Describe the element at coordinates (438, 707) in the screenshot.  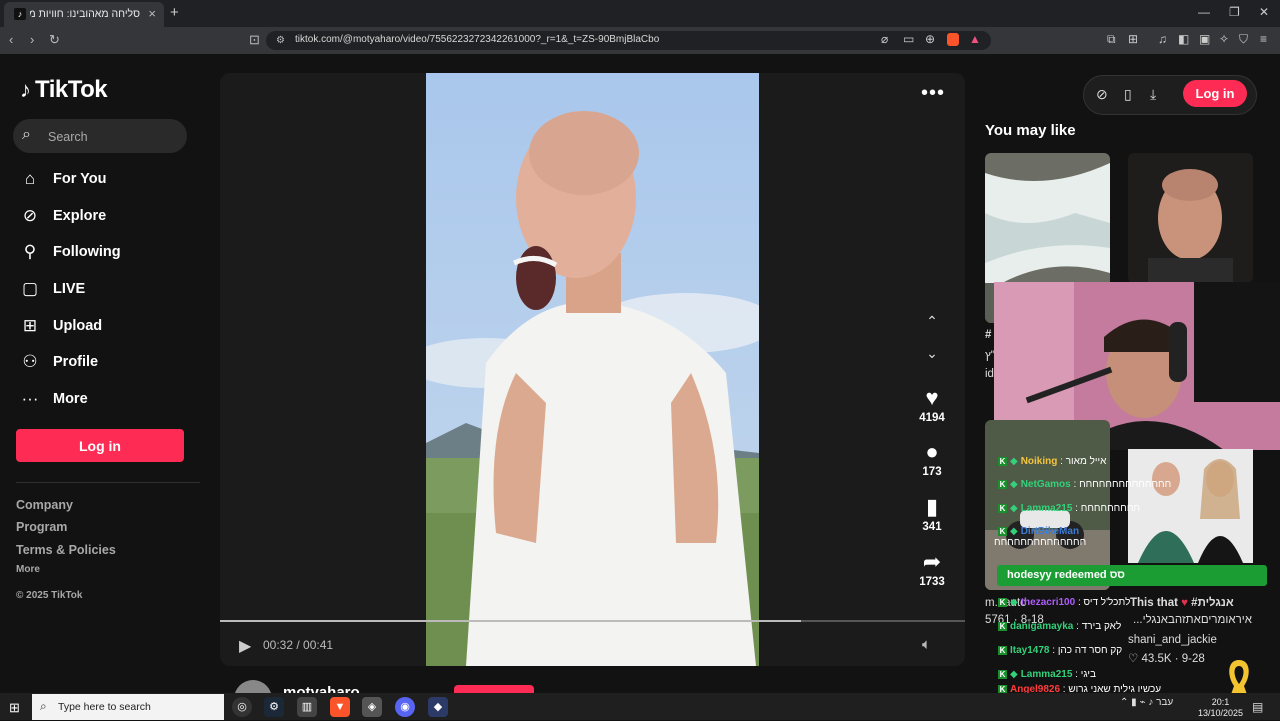
I see `taskbar-app-icon: ◆` at that location.